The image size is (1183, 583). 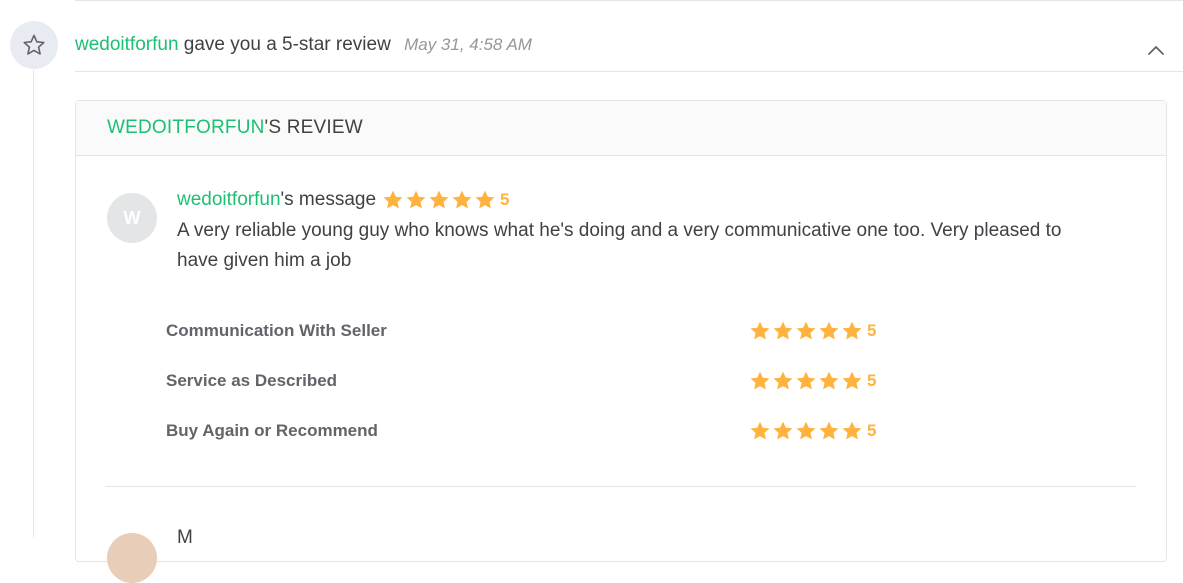 I want to click on event-timestamp: May 31, 4:58 AM, so click(x=468, y=44).